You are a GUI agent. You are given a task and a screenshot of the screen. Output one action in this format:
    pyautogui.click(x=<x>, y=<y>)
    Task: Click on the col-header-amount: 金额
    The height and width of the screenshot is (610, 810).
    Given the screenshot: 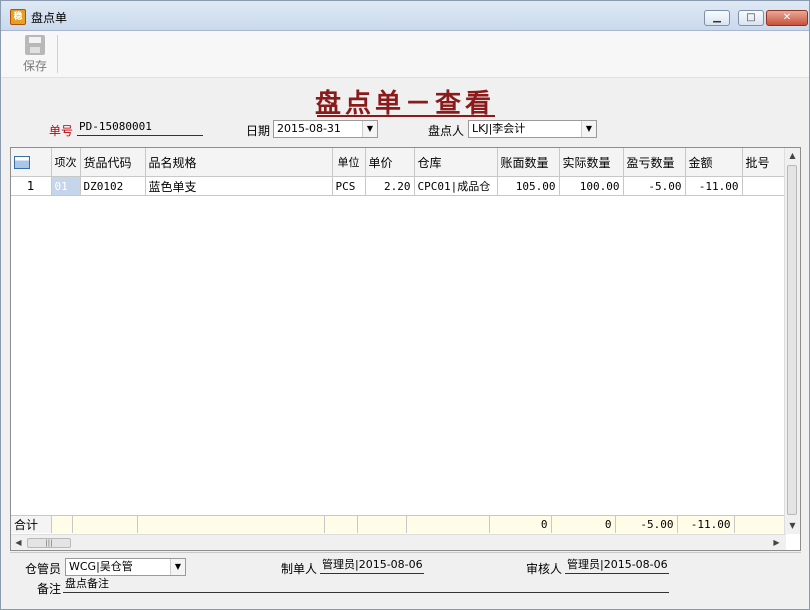 What is the action you would take?
    pyautogui.click(x=714, y=162)
    